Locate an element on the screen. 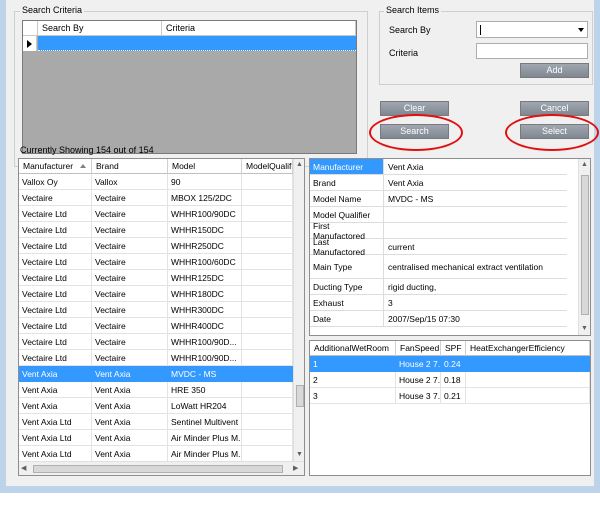 The height and width of the screenshot is (510, 600). header-fan-speed: FanSpeed is located at coordinates (418, 348).